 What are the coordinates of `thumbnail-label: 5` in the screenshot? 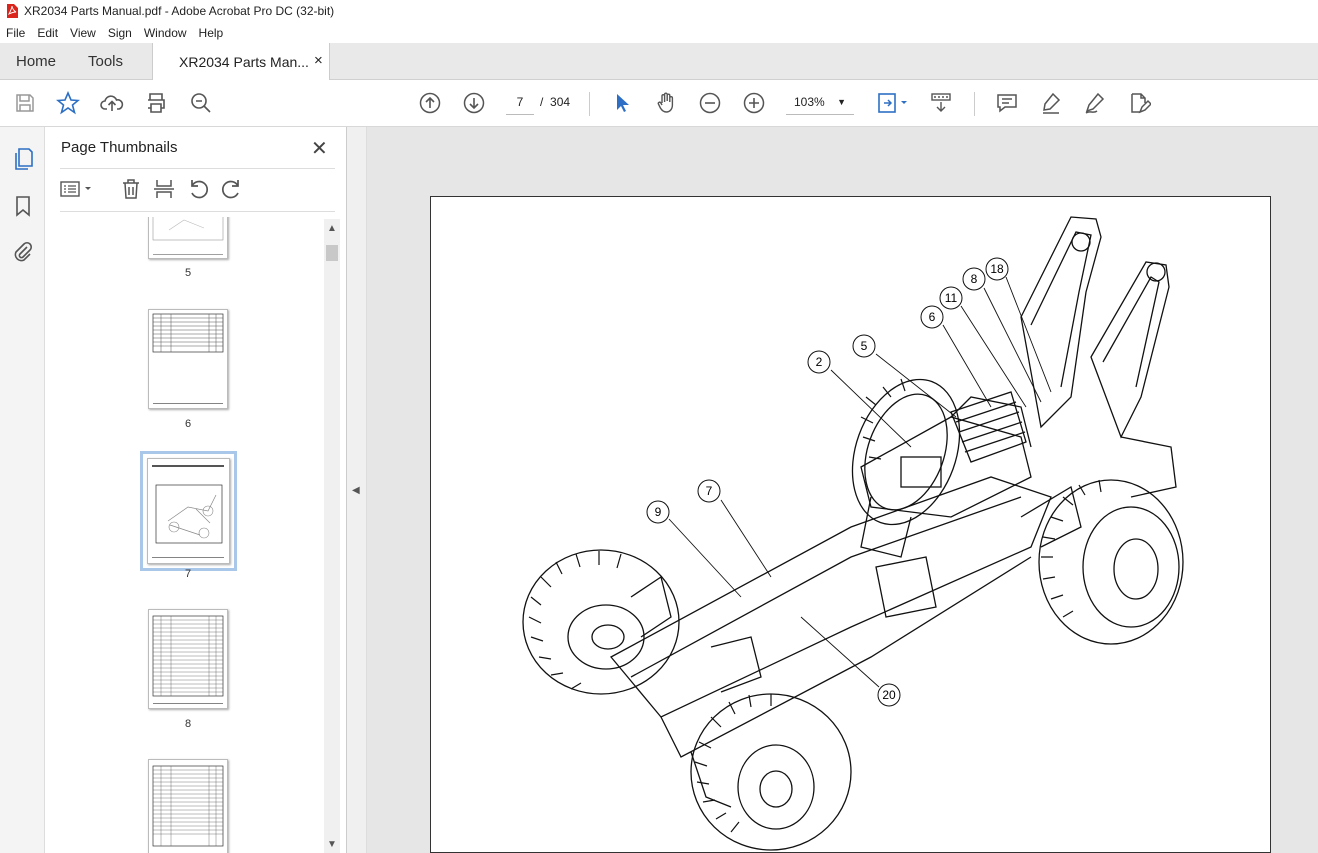 It's located at (188, 273).